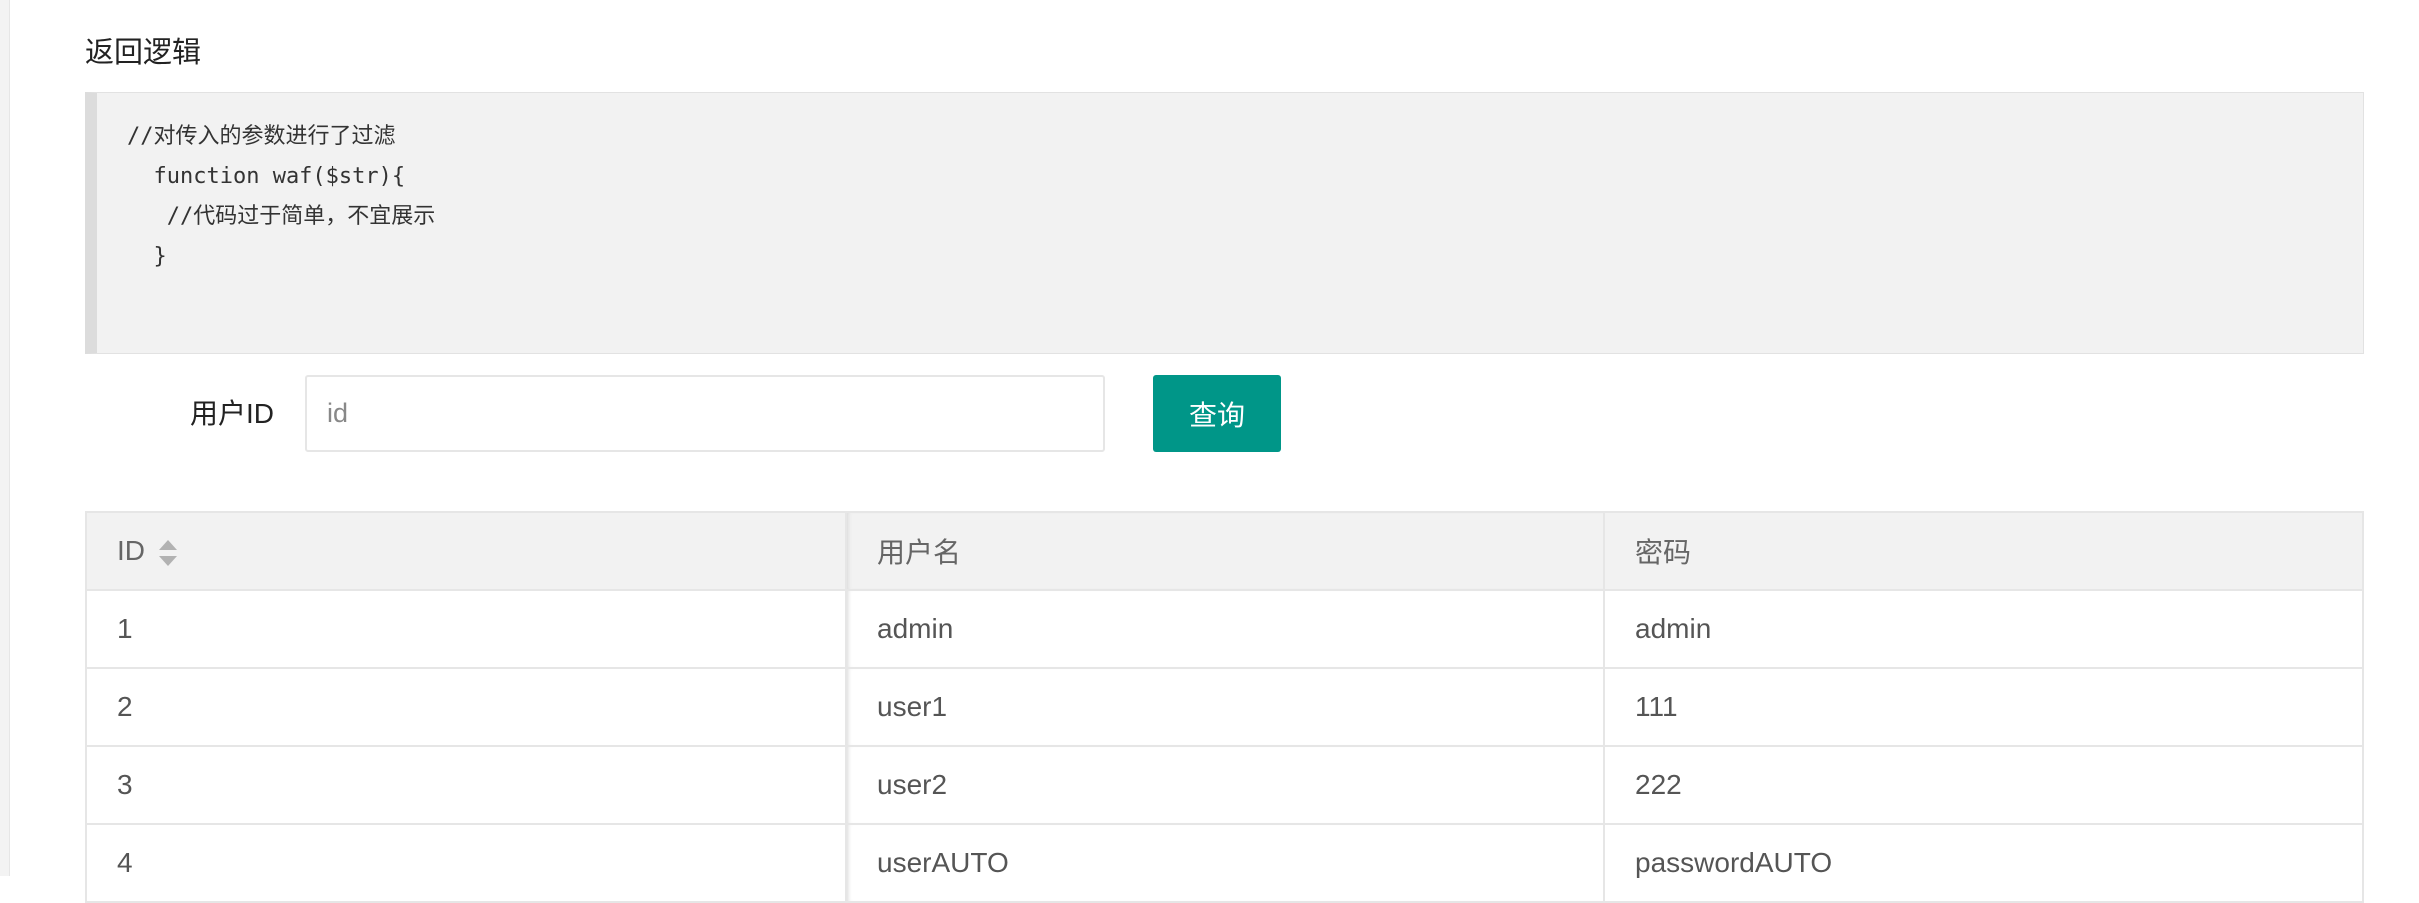  I want to click on column-header-username: 用户名, so click(1225, 551).